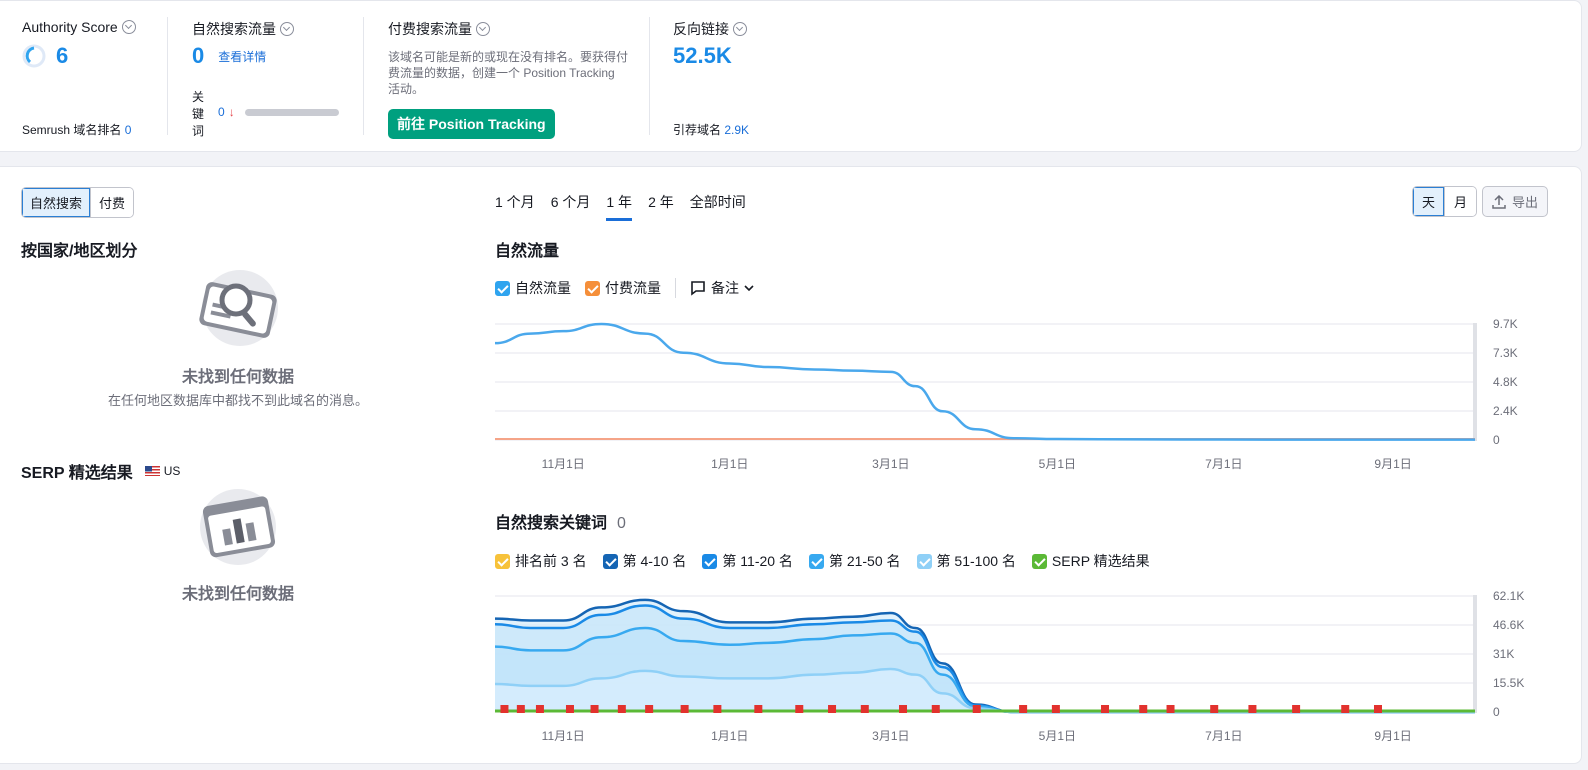 Image resolution: width=1588 pixels, height=770 pixels. What do you see at coordinates (1505, 382) in the screenshot?
I see `y-tick-label: 4.8K` at bounding box center [1505, 382].